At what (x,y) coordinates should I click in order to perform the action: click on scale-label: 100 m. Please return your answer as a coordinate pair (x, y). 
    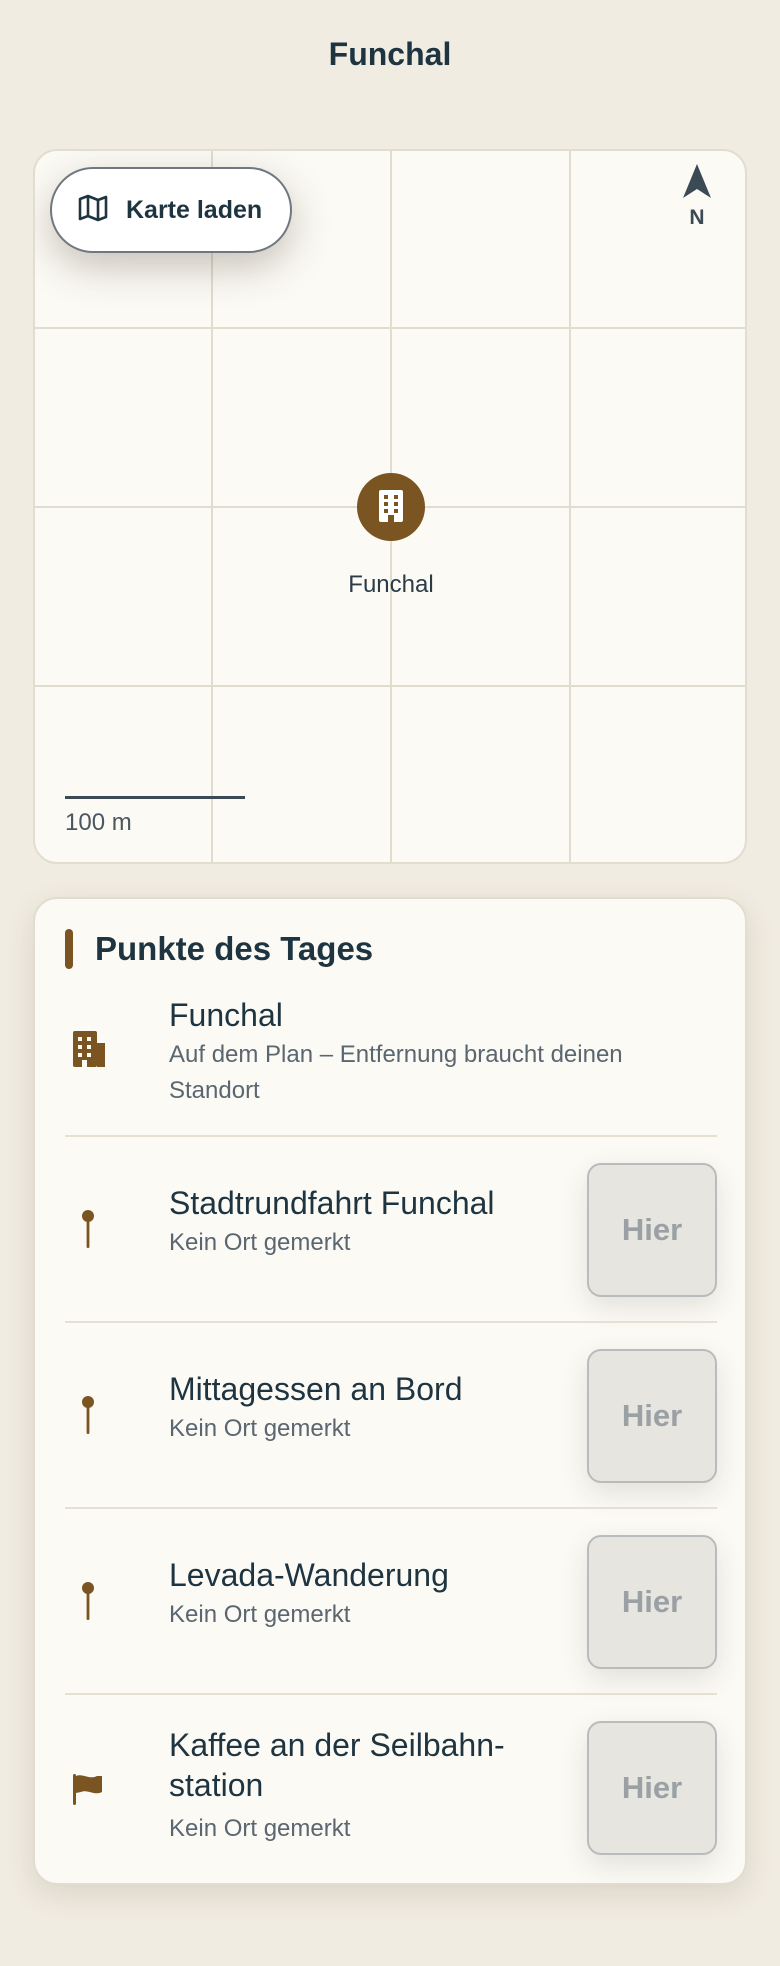
    Looking at the image, I should click on (98, 822).